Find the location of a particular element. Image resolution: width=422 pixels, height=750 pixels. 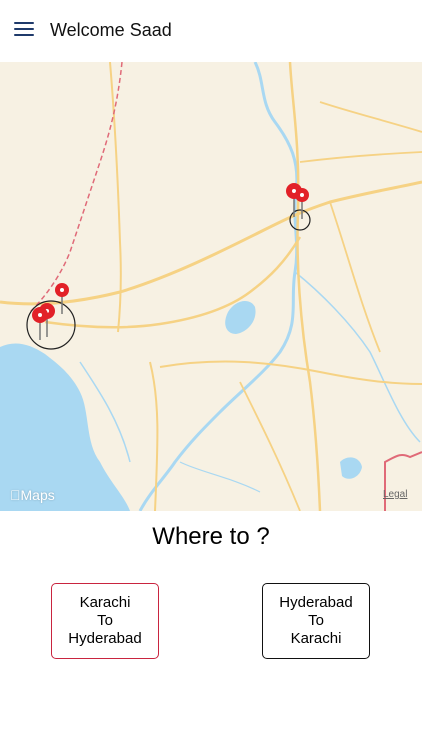

hyderabad-to-karachi-button: Hyderabad To Karachi is located at coordinates (316, 621).